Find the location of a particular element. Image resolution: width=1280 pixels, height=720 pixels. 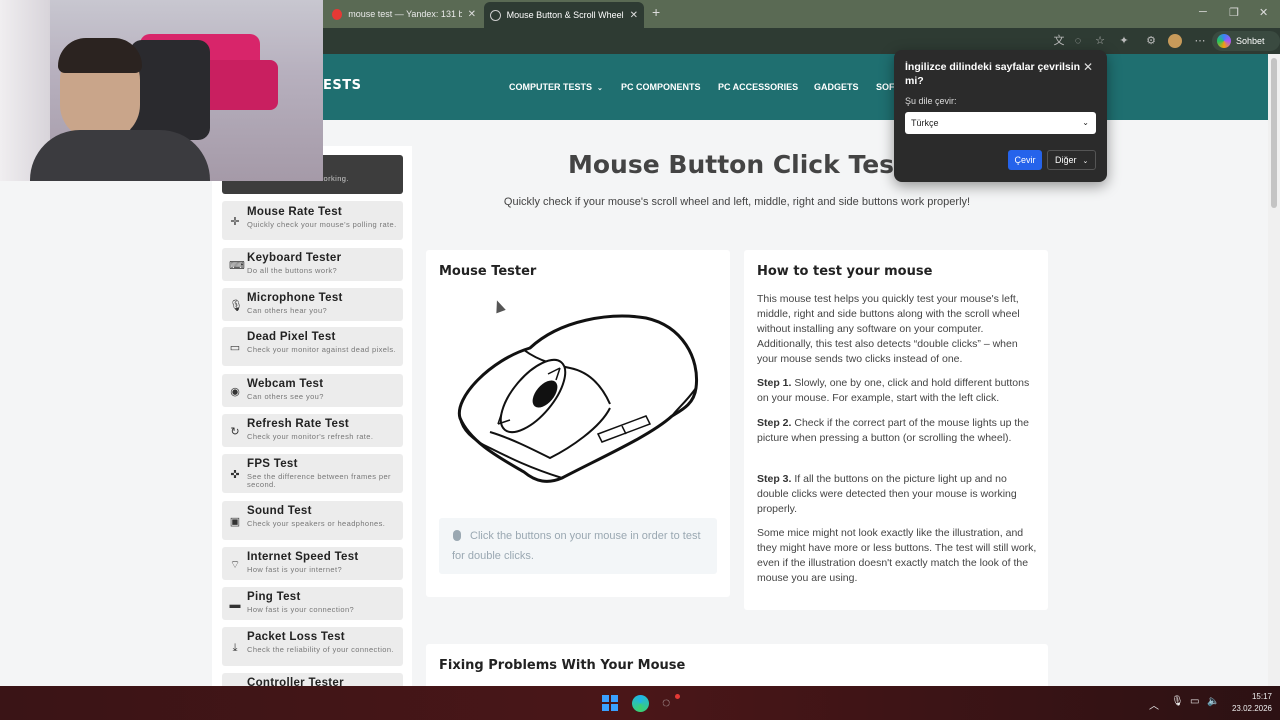

extensions-icon: ✦ is located at coordinates (1124, 41).